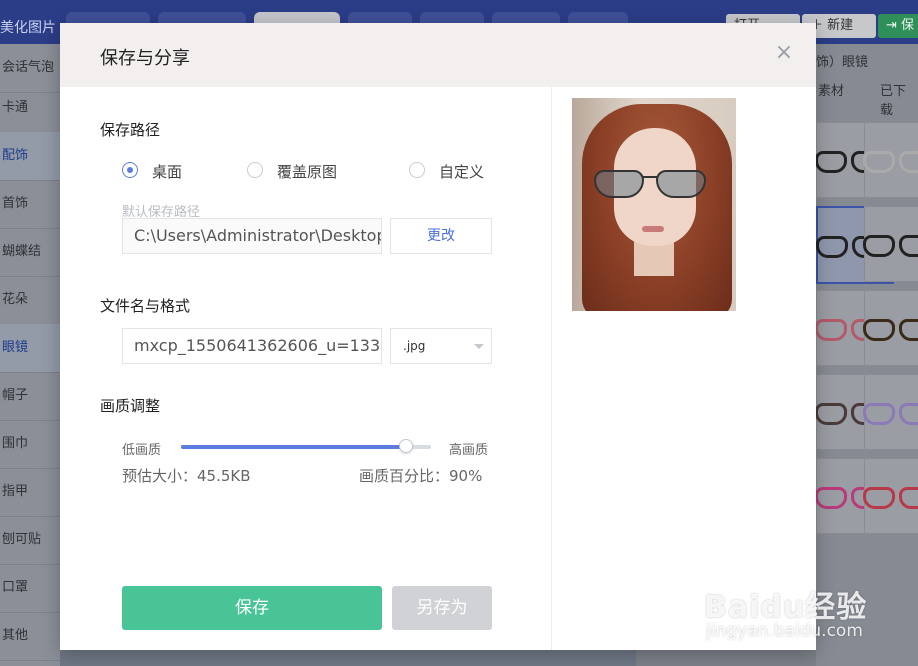 The height and width of the screenshot is (666, 918). Describe the element at coordinates (654, 204) in the screenshot. I see `preview-image` at that location.